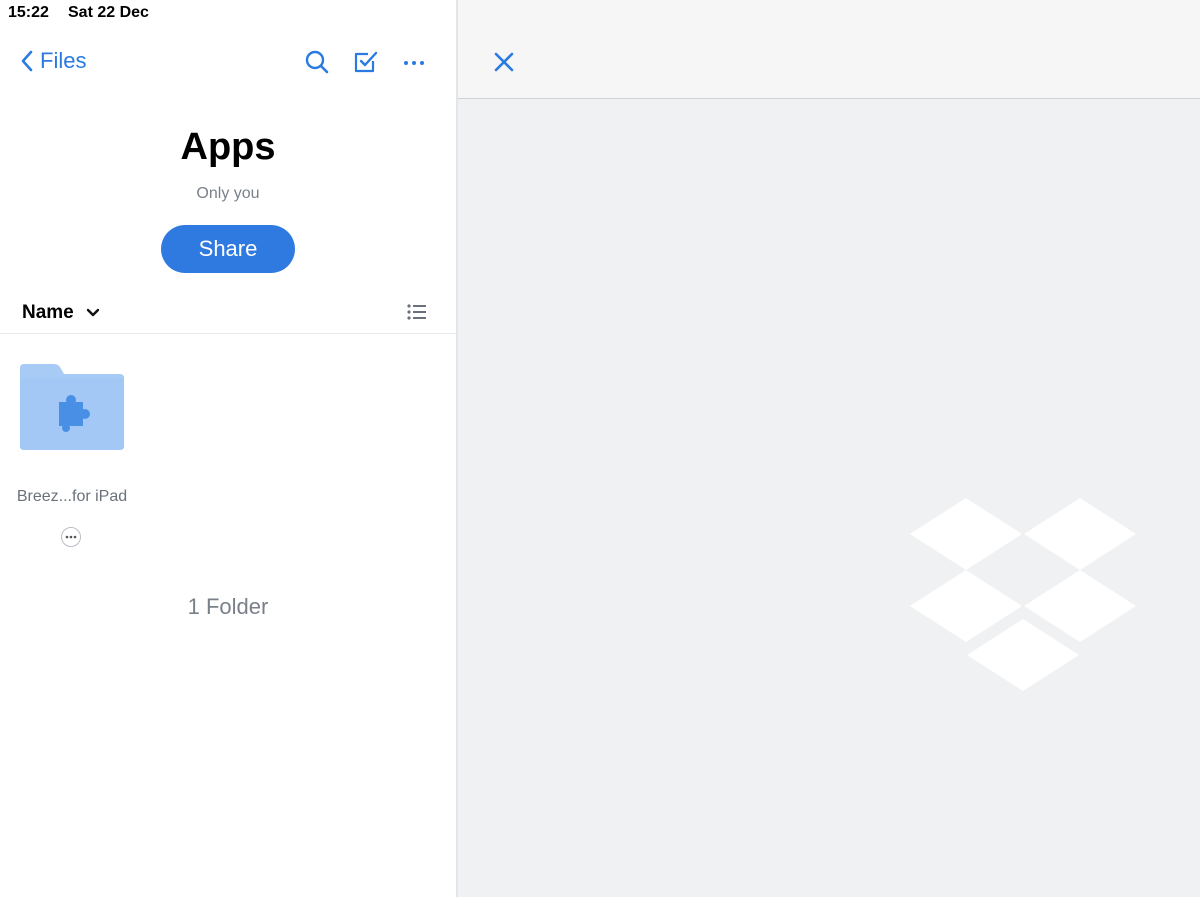  I want to click on status-time: 15:22, so click(28, 12).